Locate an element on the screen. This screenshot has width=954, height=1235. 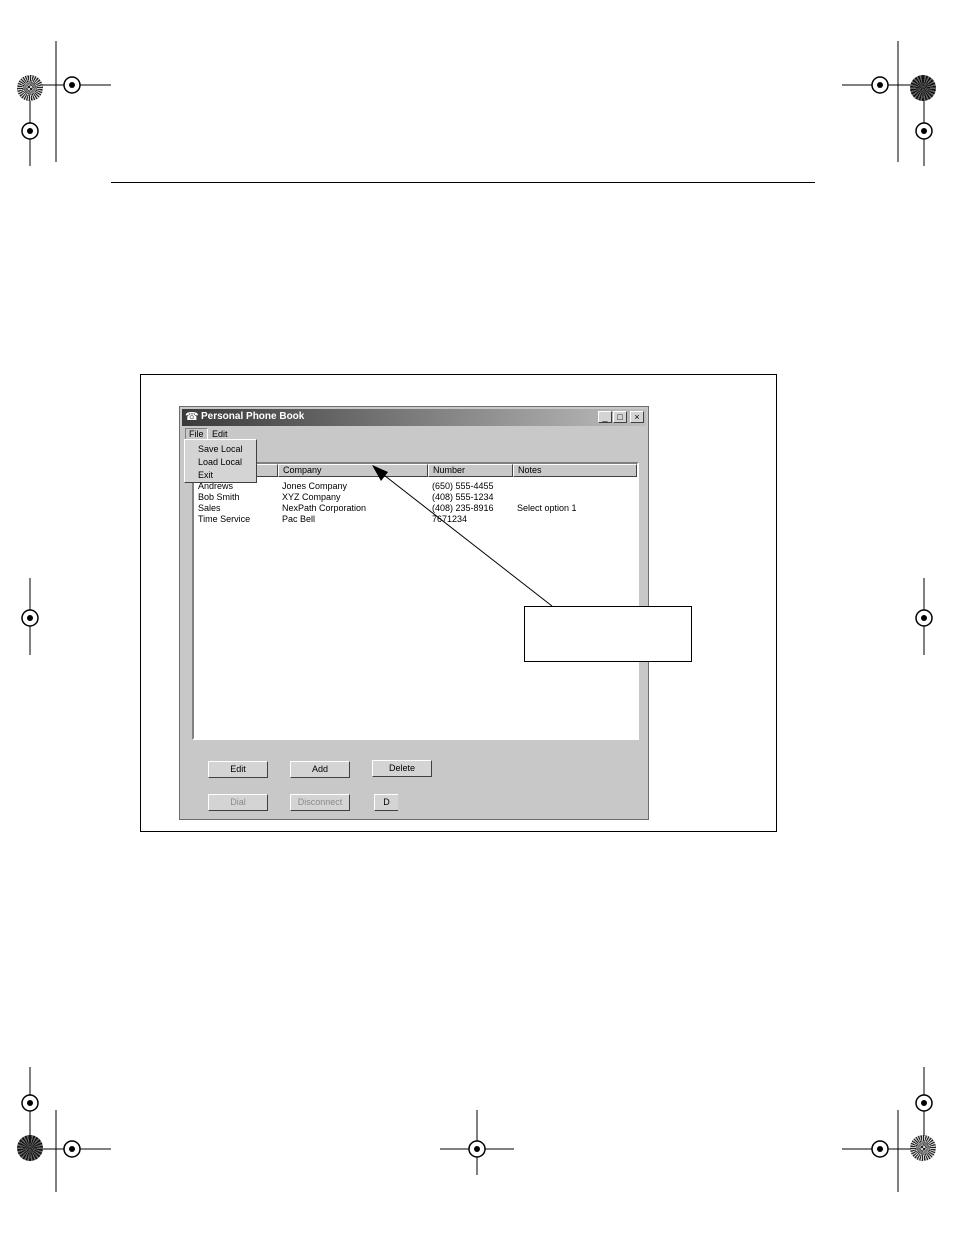
callout-box is located at coordinates (608, 634).